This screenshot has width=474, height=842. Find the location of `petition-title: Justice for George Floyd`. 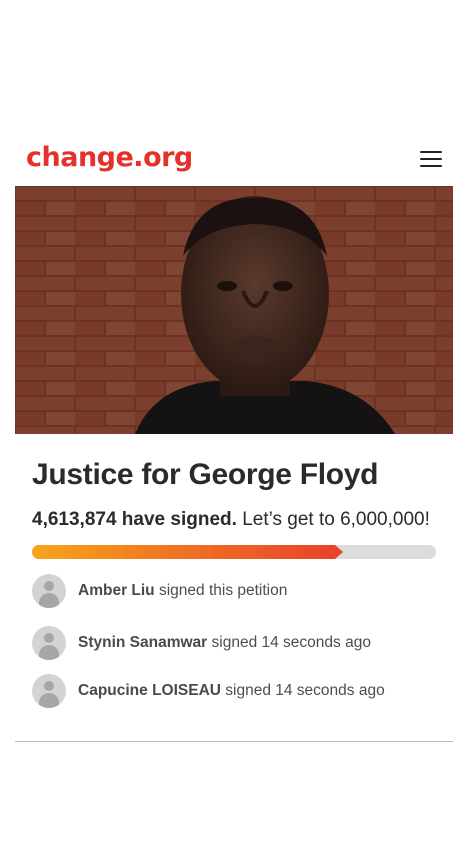

petition-title: Justice for George Floyd is located at coordinates (205, 474).